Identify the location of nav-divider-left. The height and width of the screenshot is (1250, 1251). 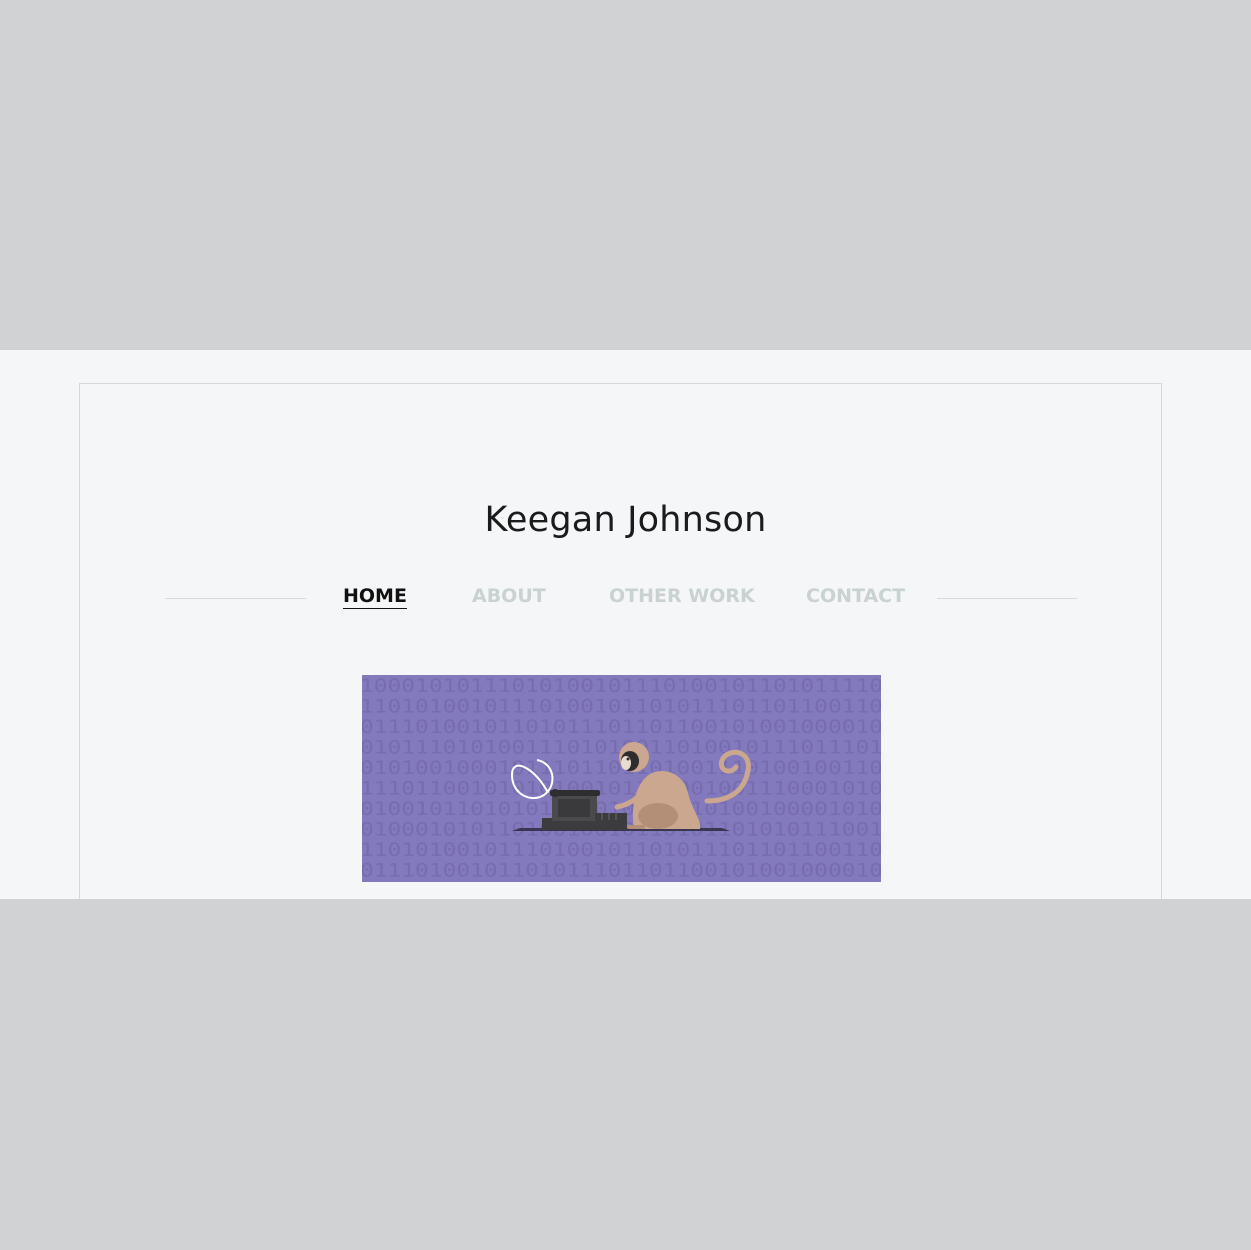
(235, 598).